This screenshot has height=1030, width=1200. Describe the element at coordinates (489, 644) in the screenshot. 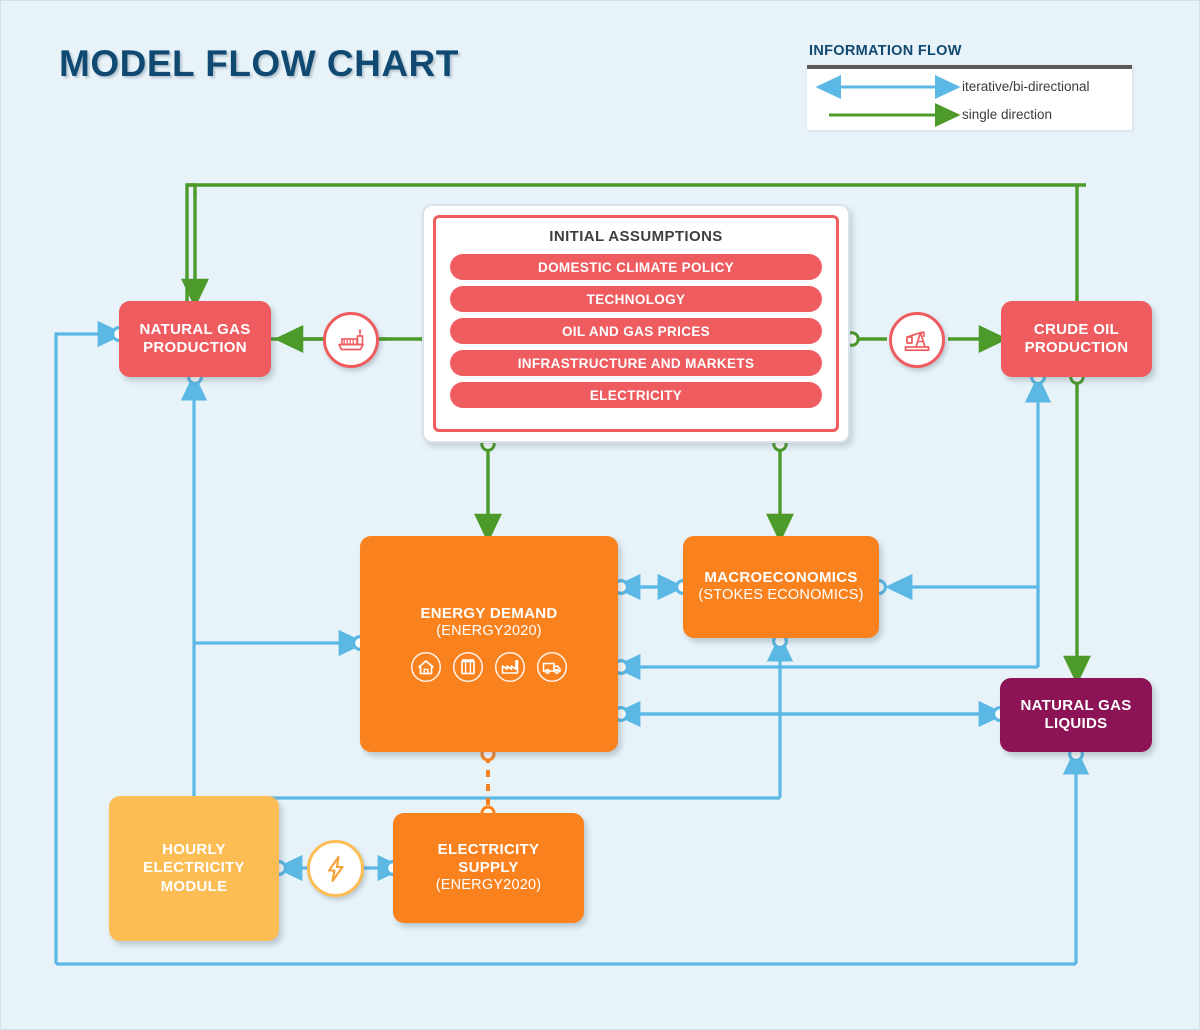

I see `node-energy-demand: ENERGY DEMAND (ENERGY2020)` at that location.